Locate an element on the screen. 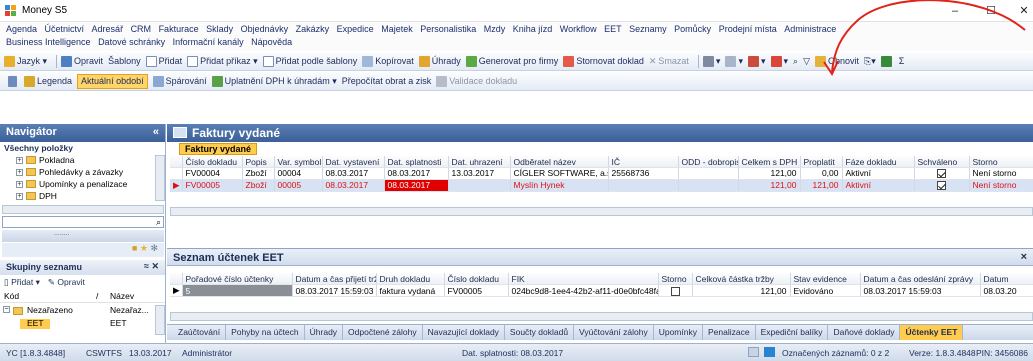 The image size is (1033, 361). menu-item: Workflow is located at coordinates (578, 29).